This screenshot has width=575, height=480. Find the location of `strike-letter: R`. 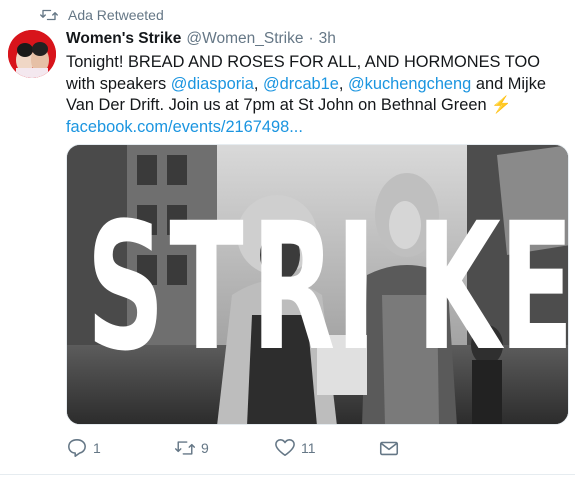

strike-letter: R is located at coordinates (293, 287).